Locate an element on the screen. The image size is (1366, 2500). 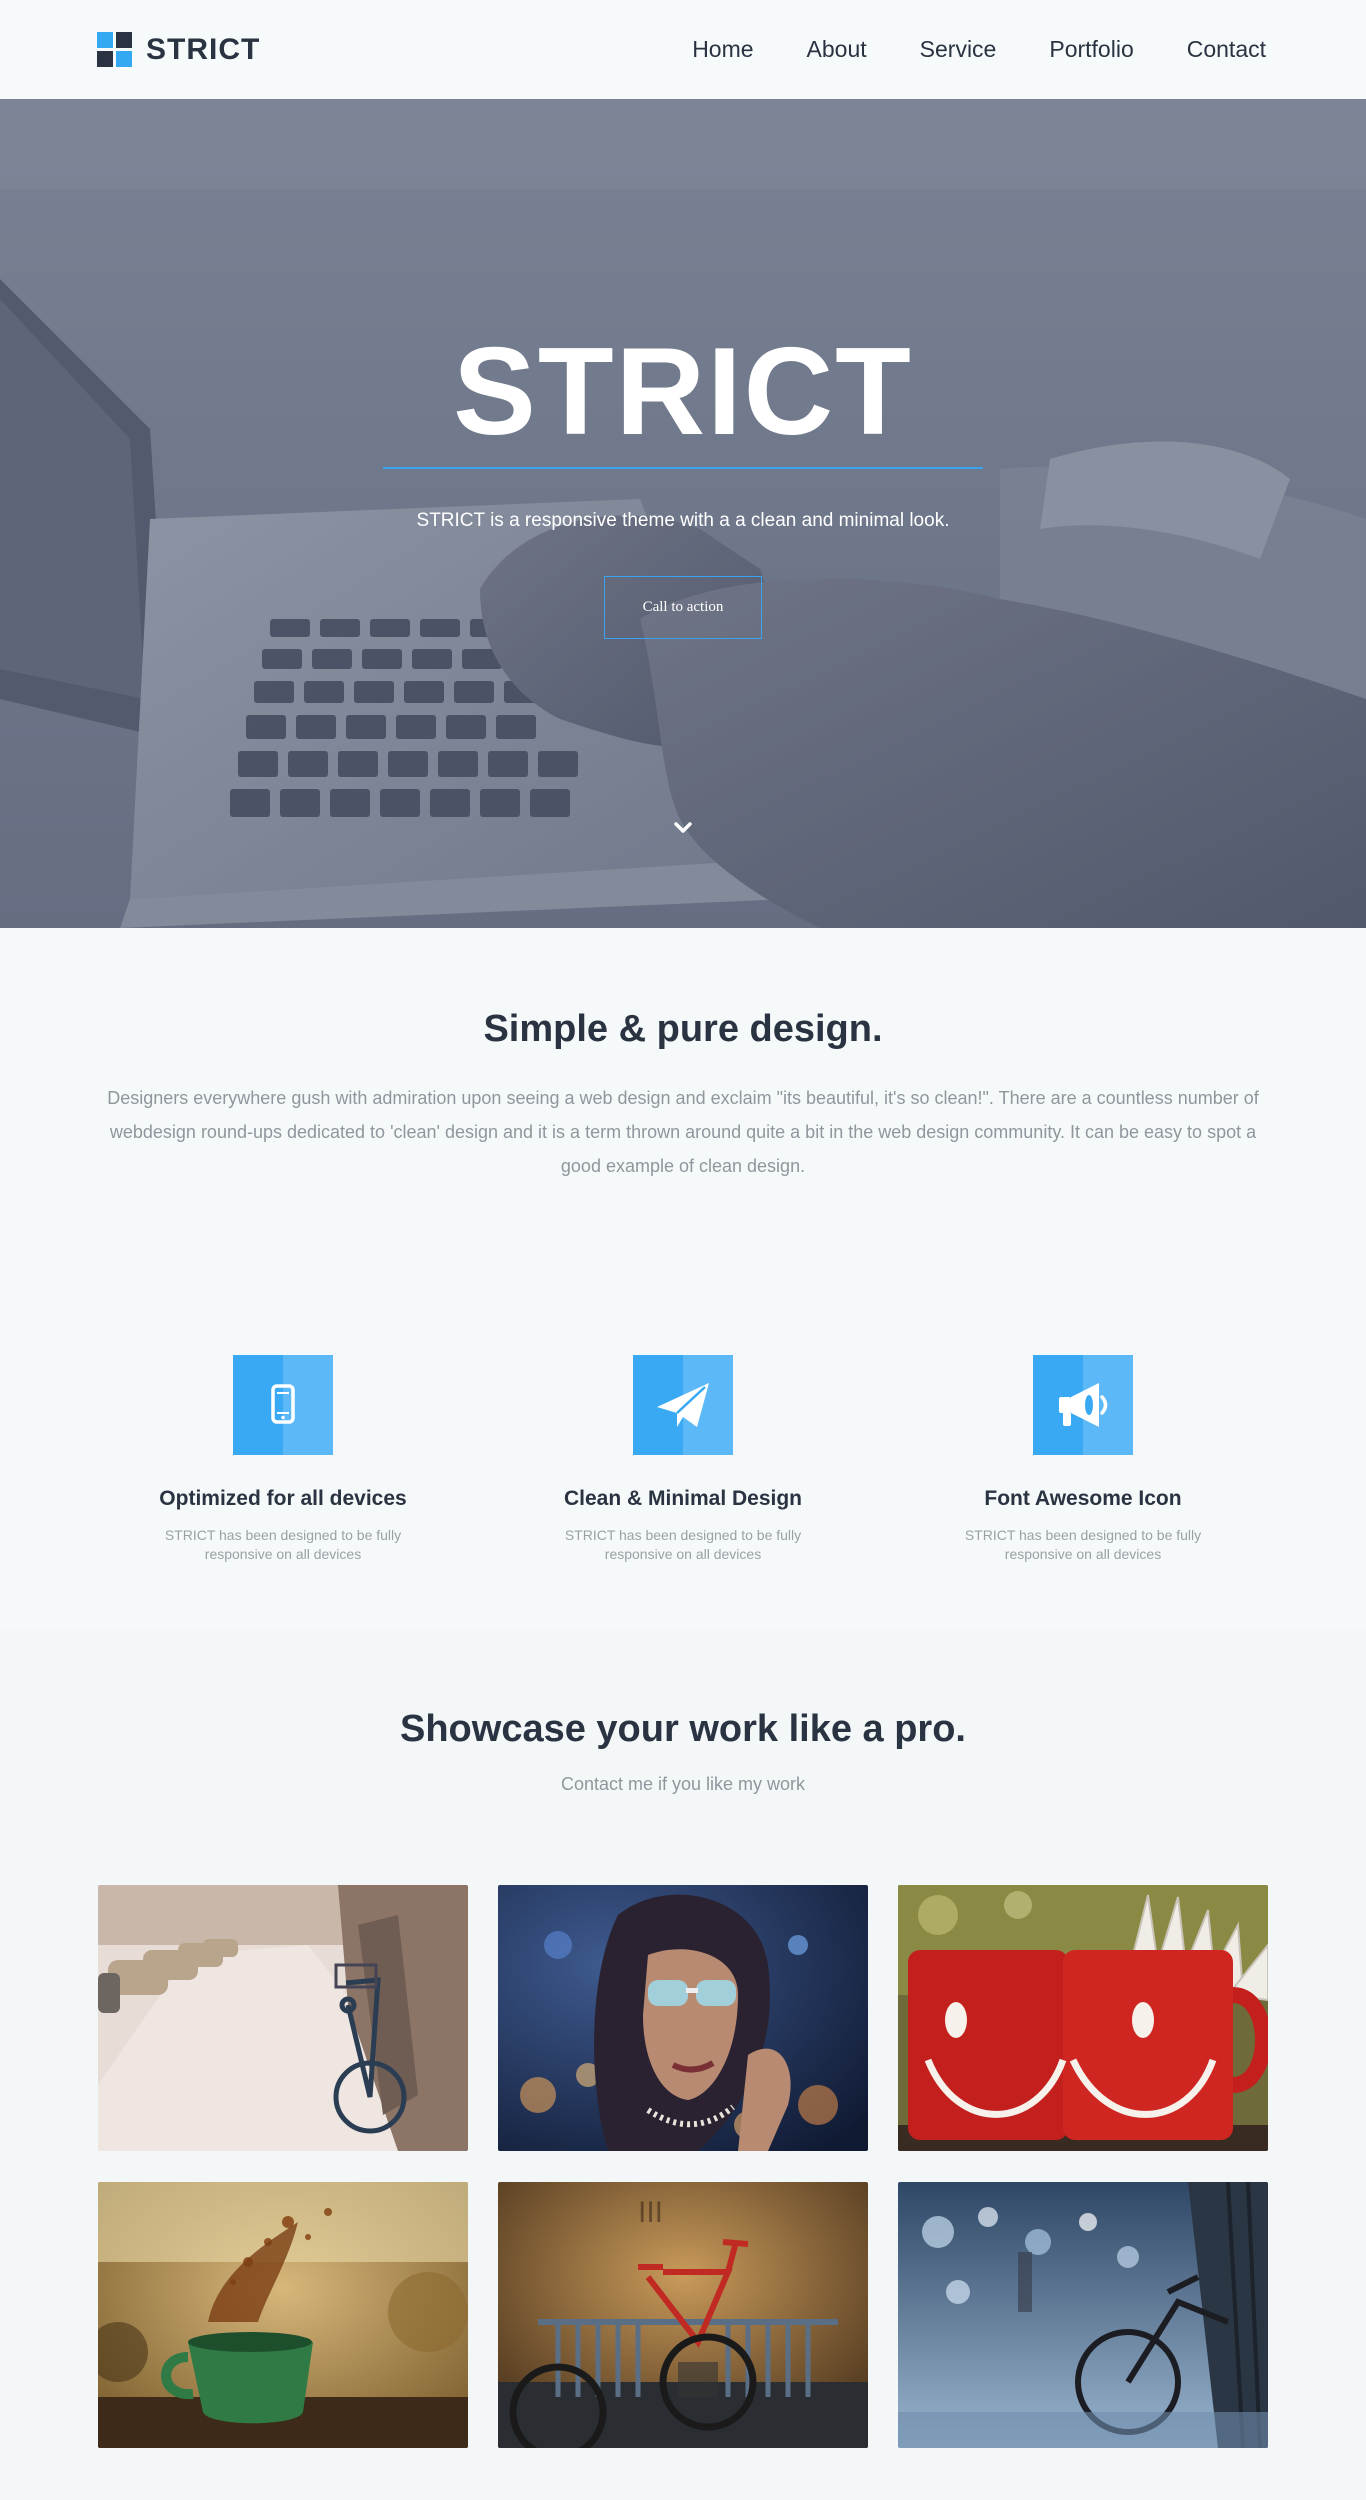
brand-logo: STRICT is located at coordinates (178, 49).